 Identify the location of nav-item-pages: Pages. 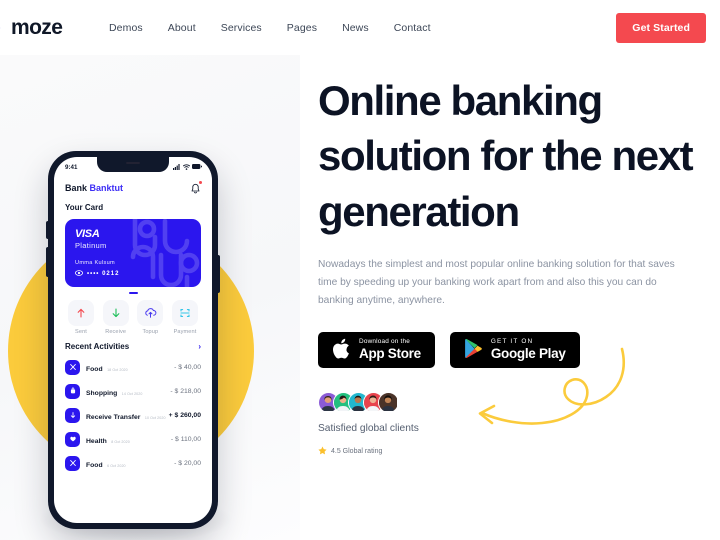
(302, 28).